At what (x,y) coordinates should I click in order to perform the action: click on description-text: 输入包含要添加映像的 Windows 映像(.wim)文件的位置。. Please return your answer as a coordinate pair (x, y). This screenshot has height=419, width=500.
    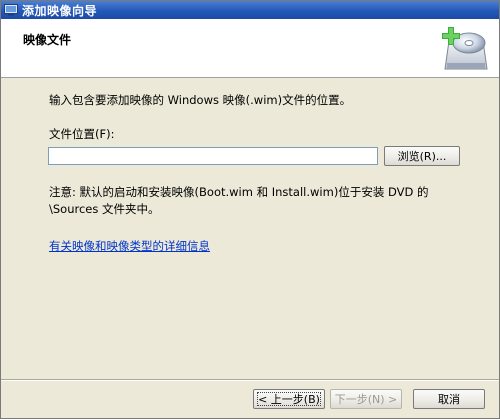
    Looking at the image, I should click on (200, 100).